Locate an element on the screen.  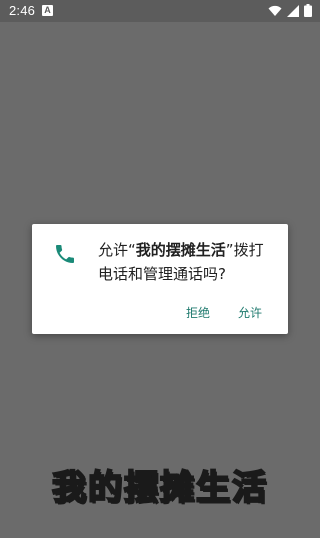
notification-a-icon: A is located at coordinates (47, 10).